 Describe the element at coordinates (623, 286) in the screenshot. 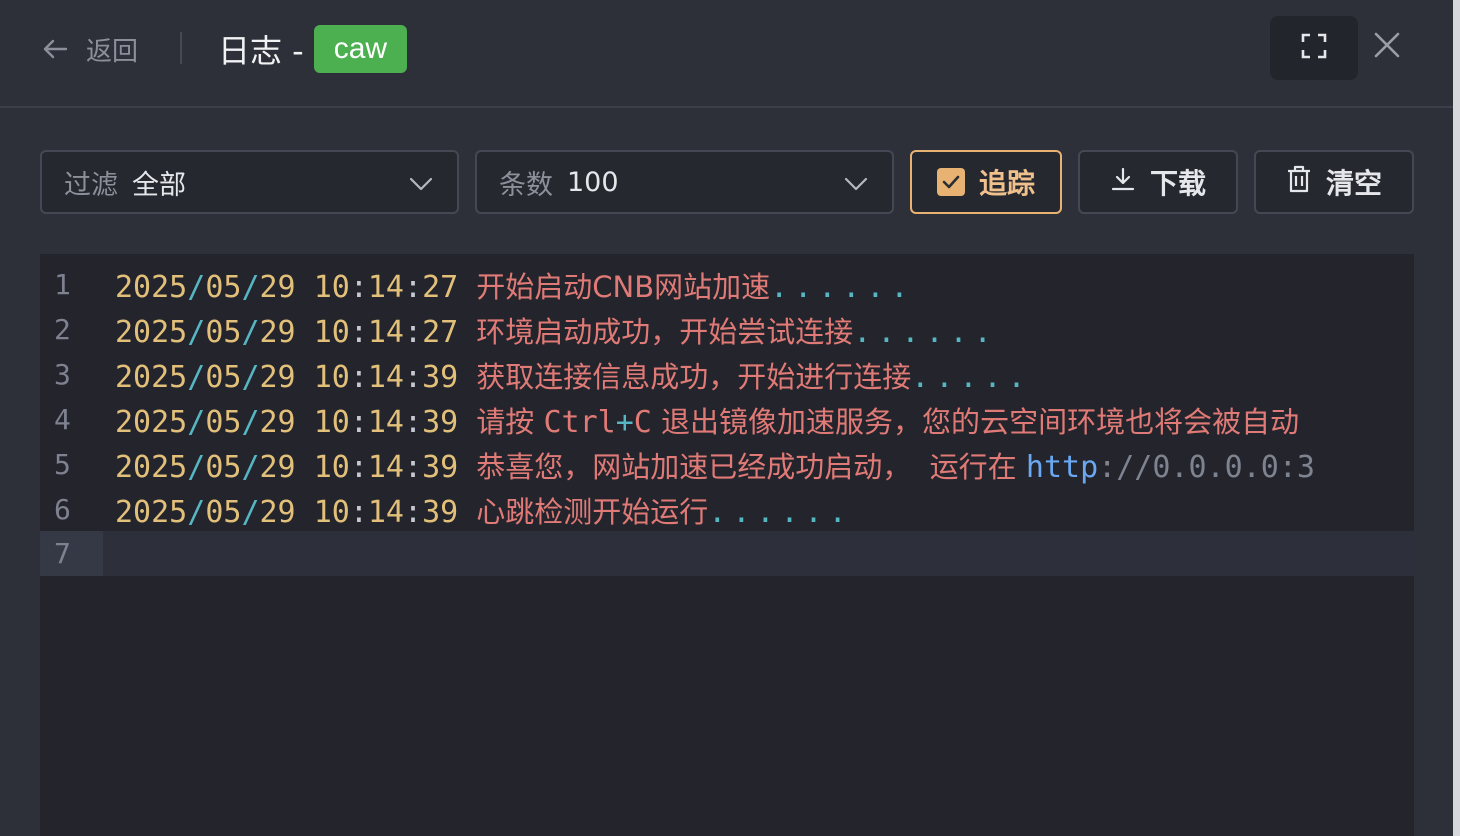

I see `log-message: 开始启动CNB网站加速` at that location.